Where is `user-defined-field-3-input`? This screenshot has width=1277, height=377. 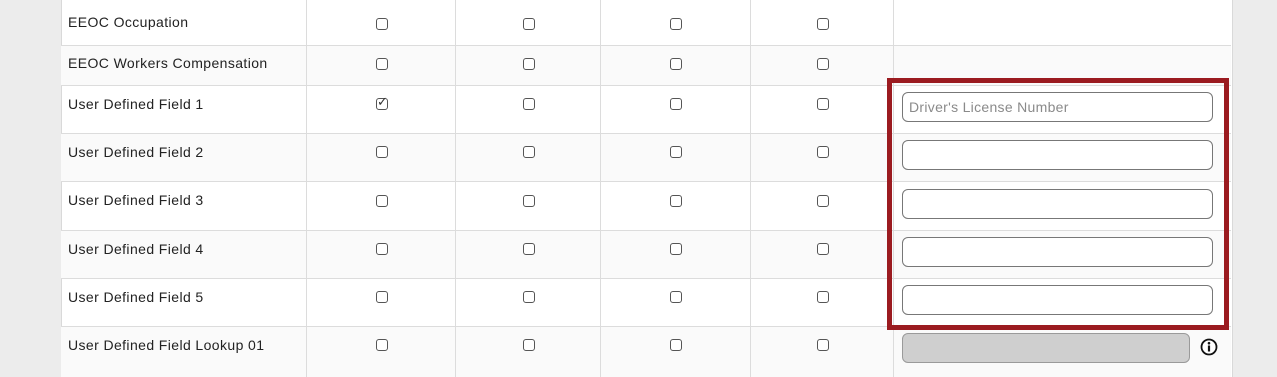 user-defined-field-3-input is located at coordinates (1057, 204).